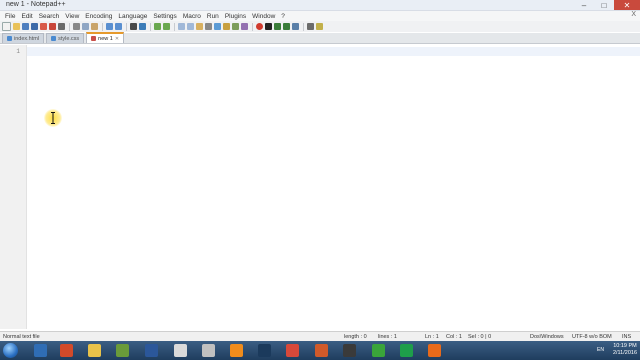 This screenshot has height=360, width=640. Describe the element at coordinates (208, 350) in the screenshot. I see `app-icon` at that location.